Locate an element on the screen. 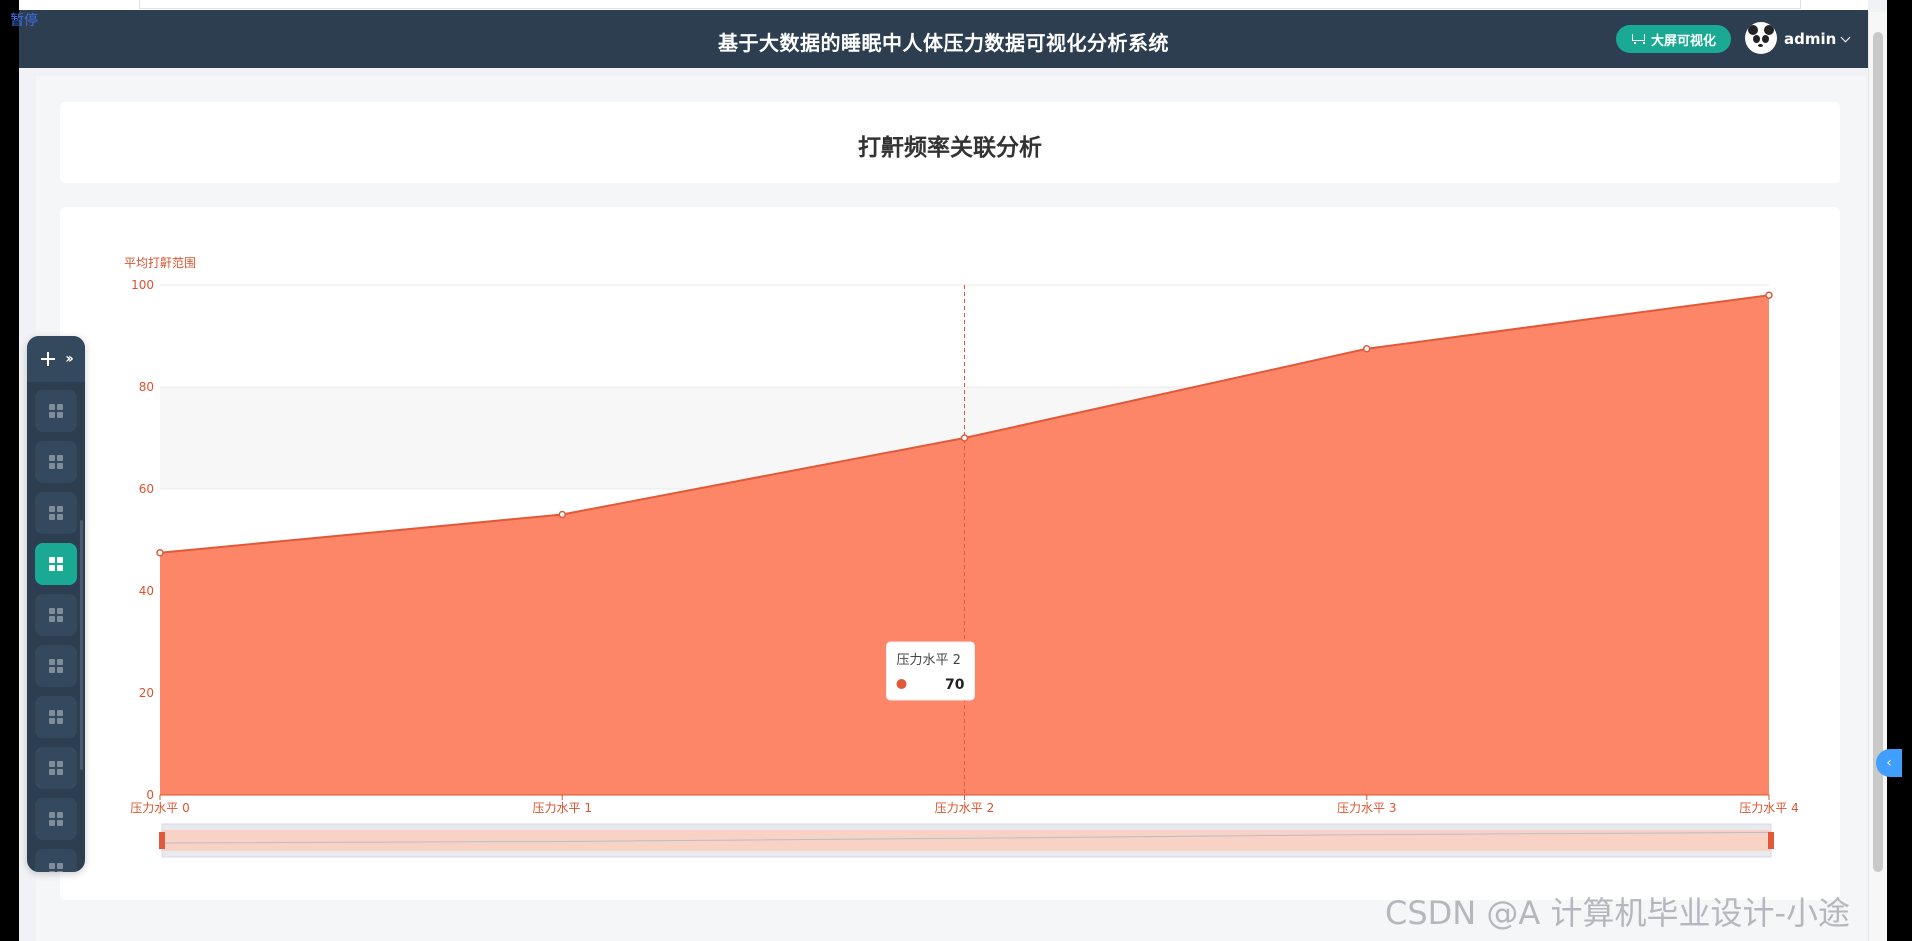 This screenshot has width=1912, height=941. sidebar-toolbar: ›› is located at coordinates (56, 359).